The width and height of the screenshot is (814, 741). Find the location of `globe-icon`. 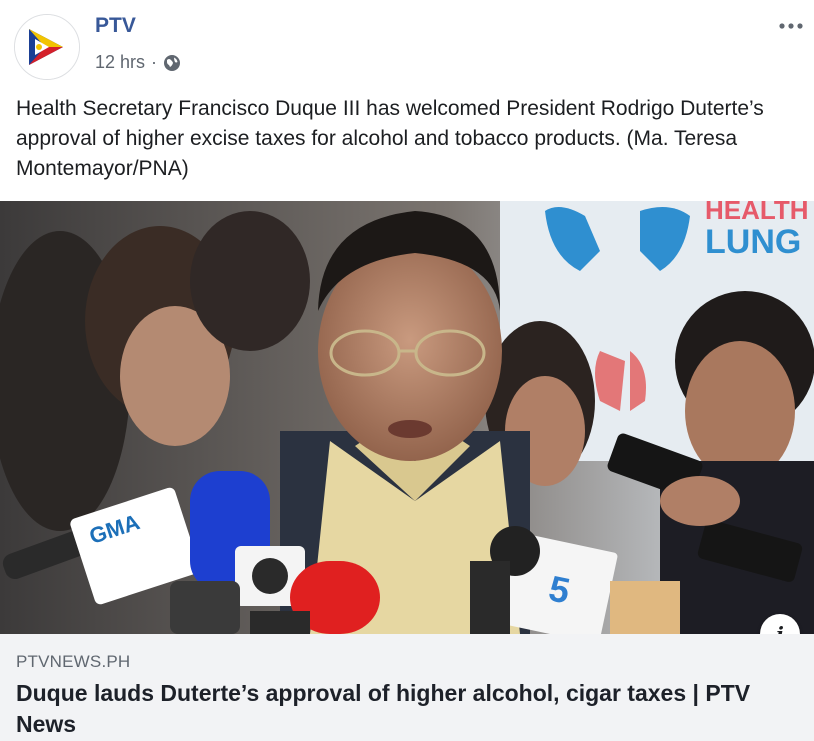

globe-icon is located at coordinates (172, 63).